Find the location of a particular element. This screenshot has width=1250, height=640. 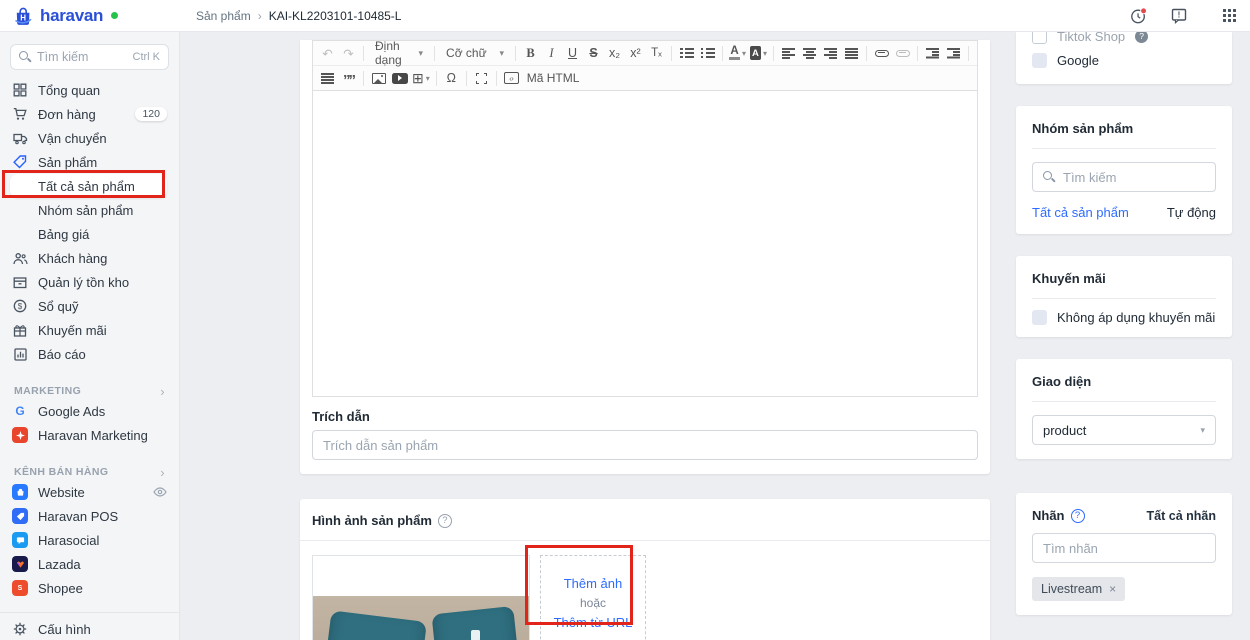

all-tags-link: Tất cả nhãn is located at coordinates (1181, 516).